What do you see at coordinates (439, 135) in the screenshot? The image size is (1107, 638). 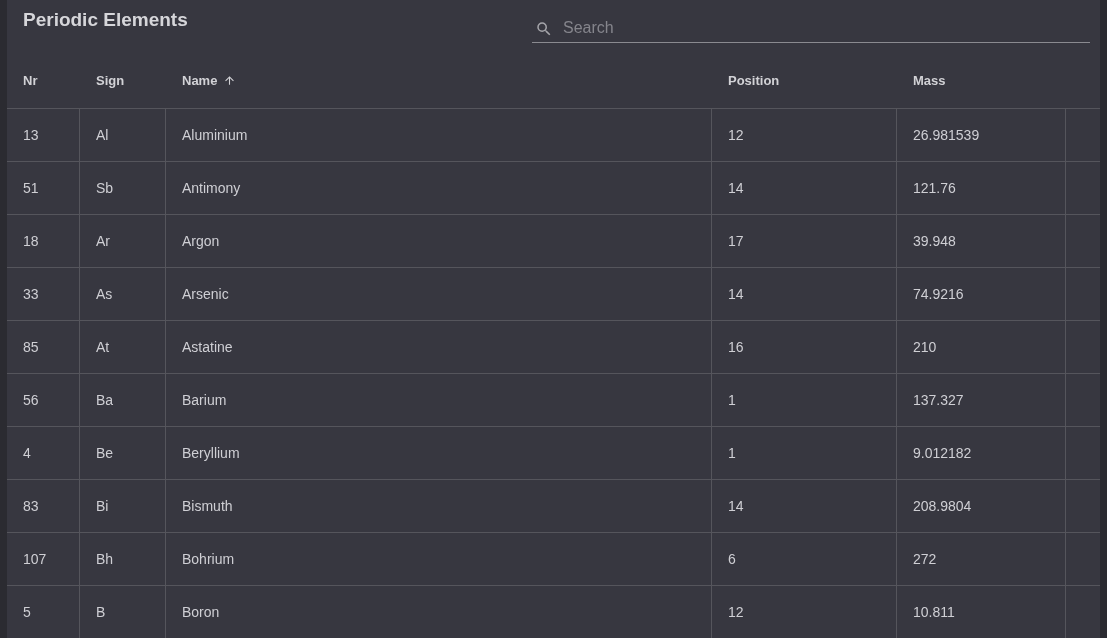 I see `table-cell: Aluminium` at bounding box center [439, 135].